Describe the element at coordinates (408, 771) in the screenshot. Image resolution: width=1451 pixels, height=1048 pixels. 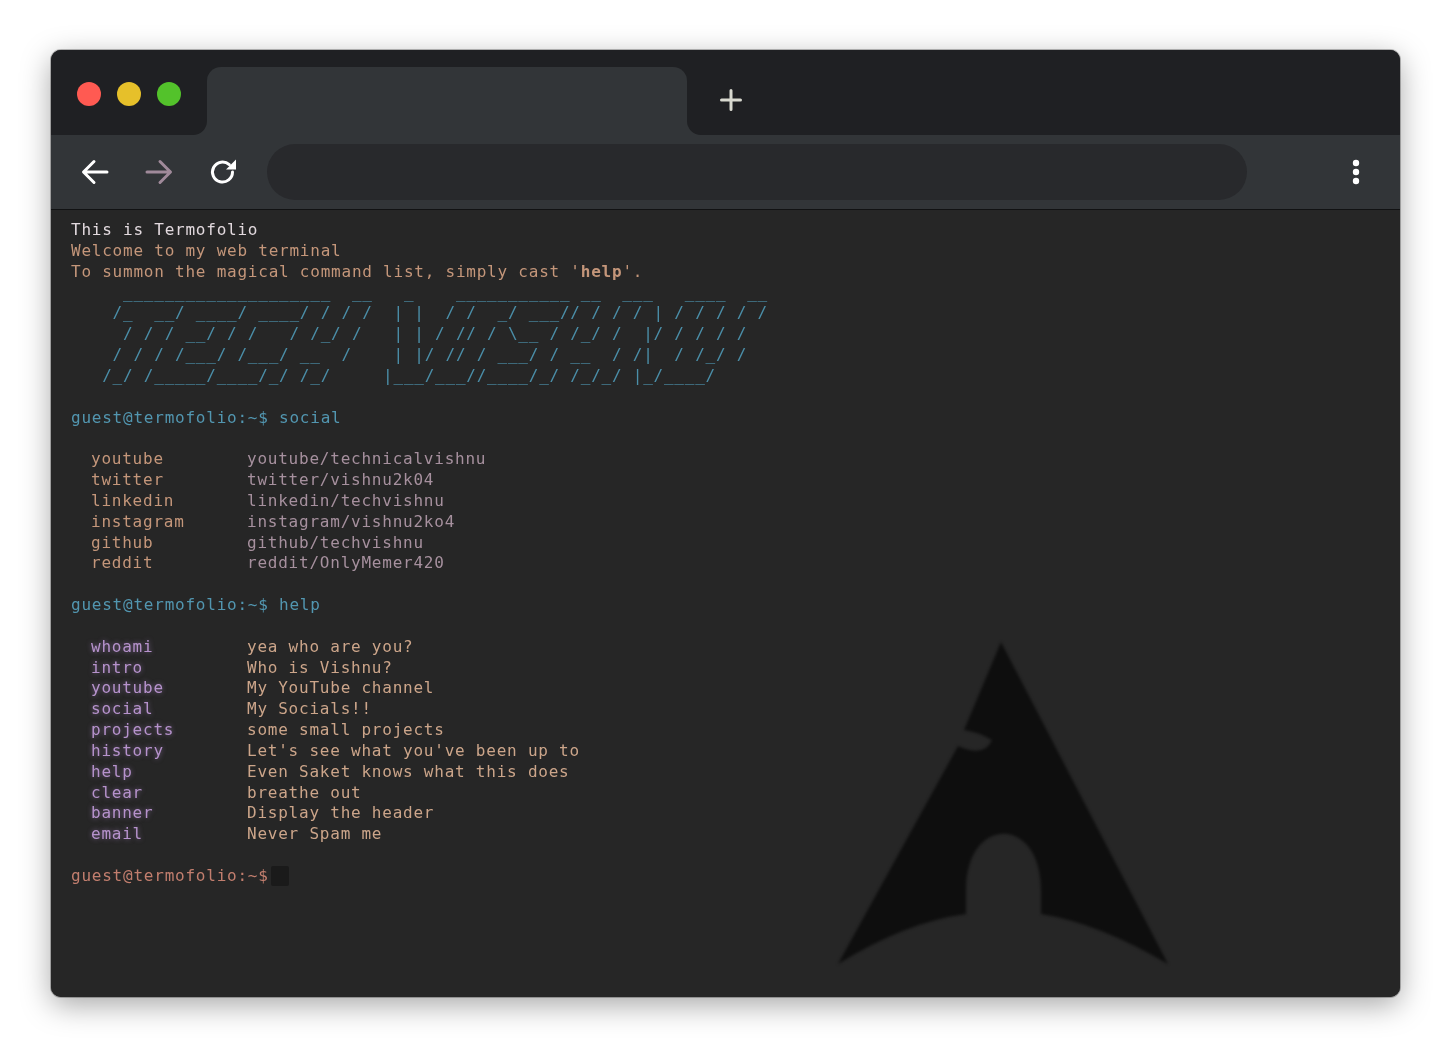
I see `command-description: Even Saket knows what this does` at that location.